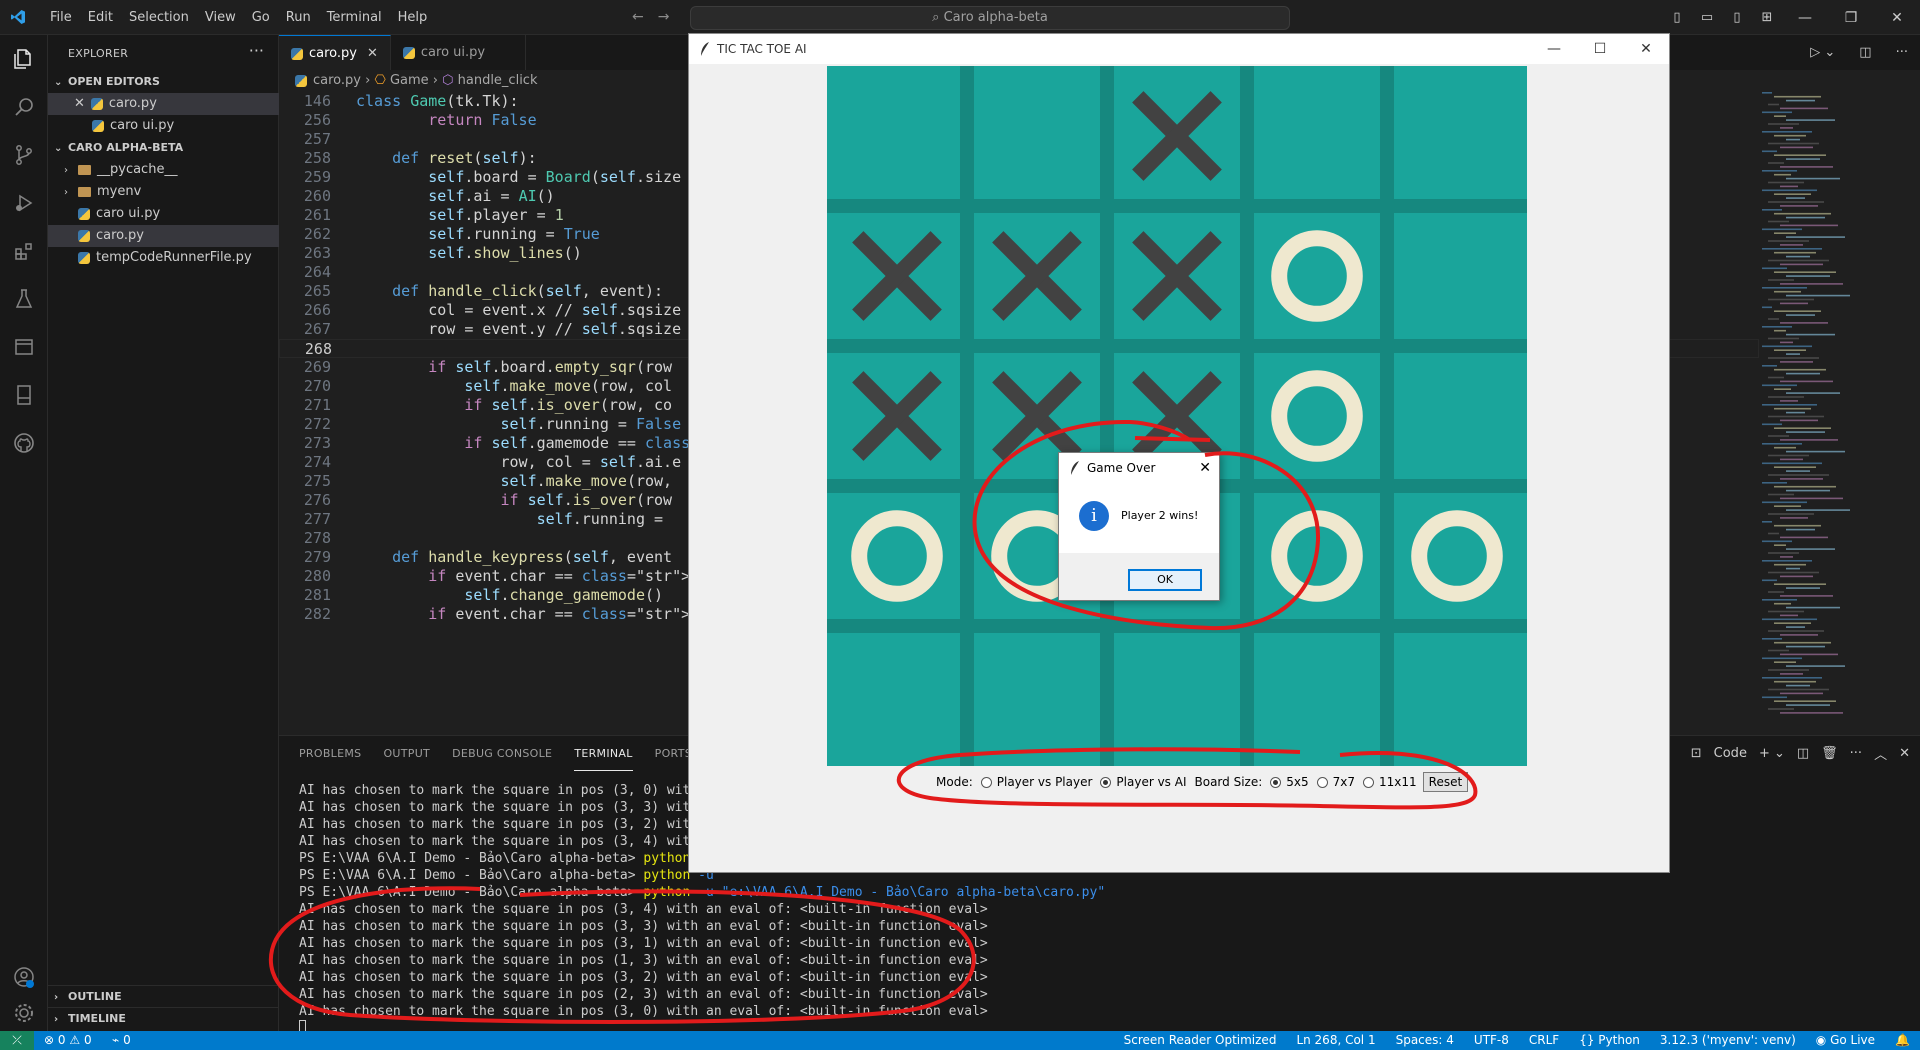  Describe the element at coordinates (1767, 17) in the screenshot. I see `customize-layout-icon: ⊞` at that location.